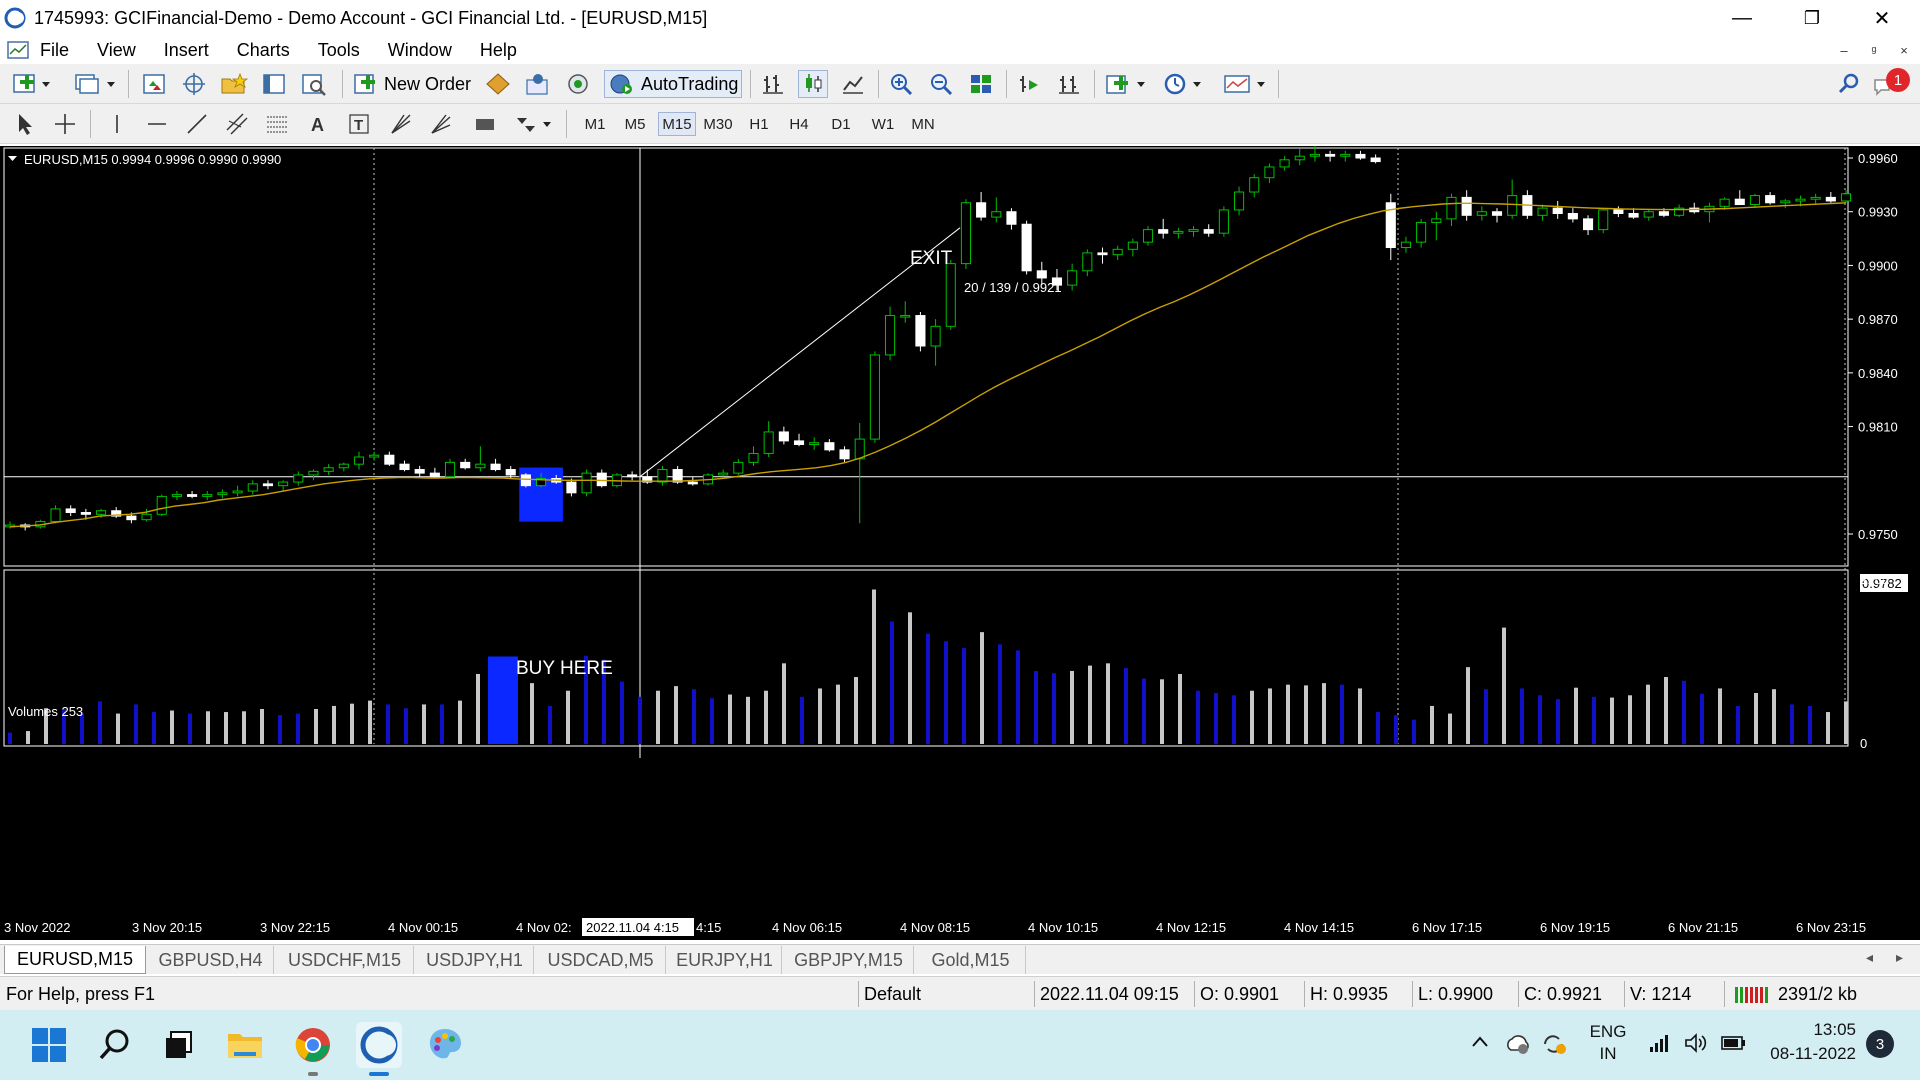 Image resolution: width=1920 pixels, height=1080 pixels. I want to click on menu-file: File, so click(54, 50).